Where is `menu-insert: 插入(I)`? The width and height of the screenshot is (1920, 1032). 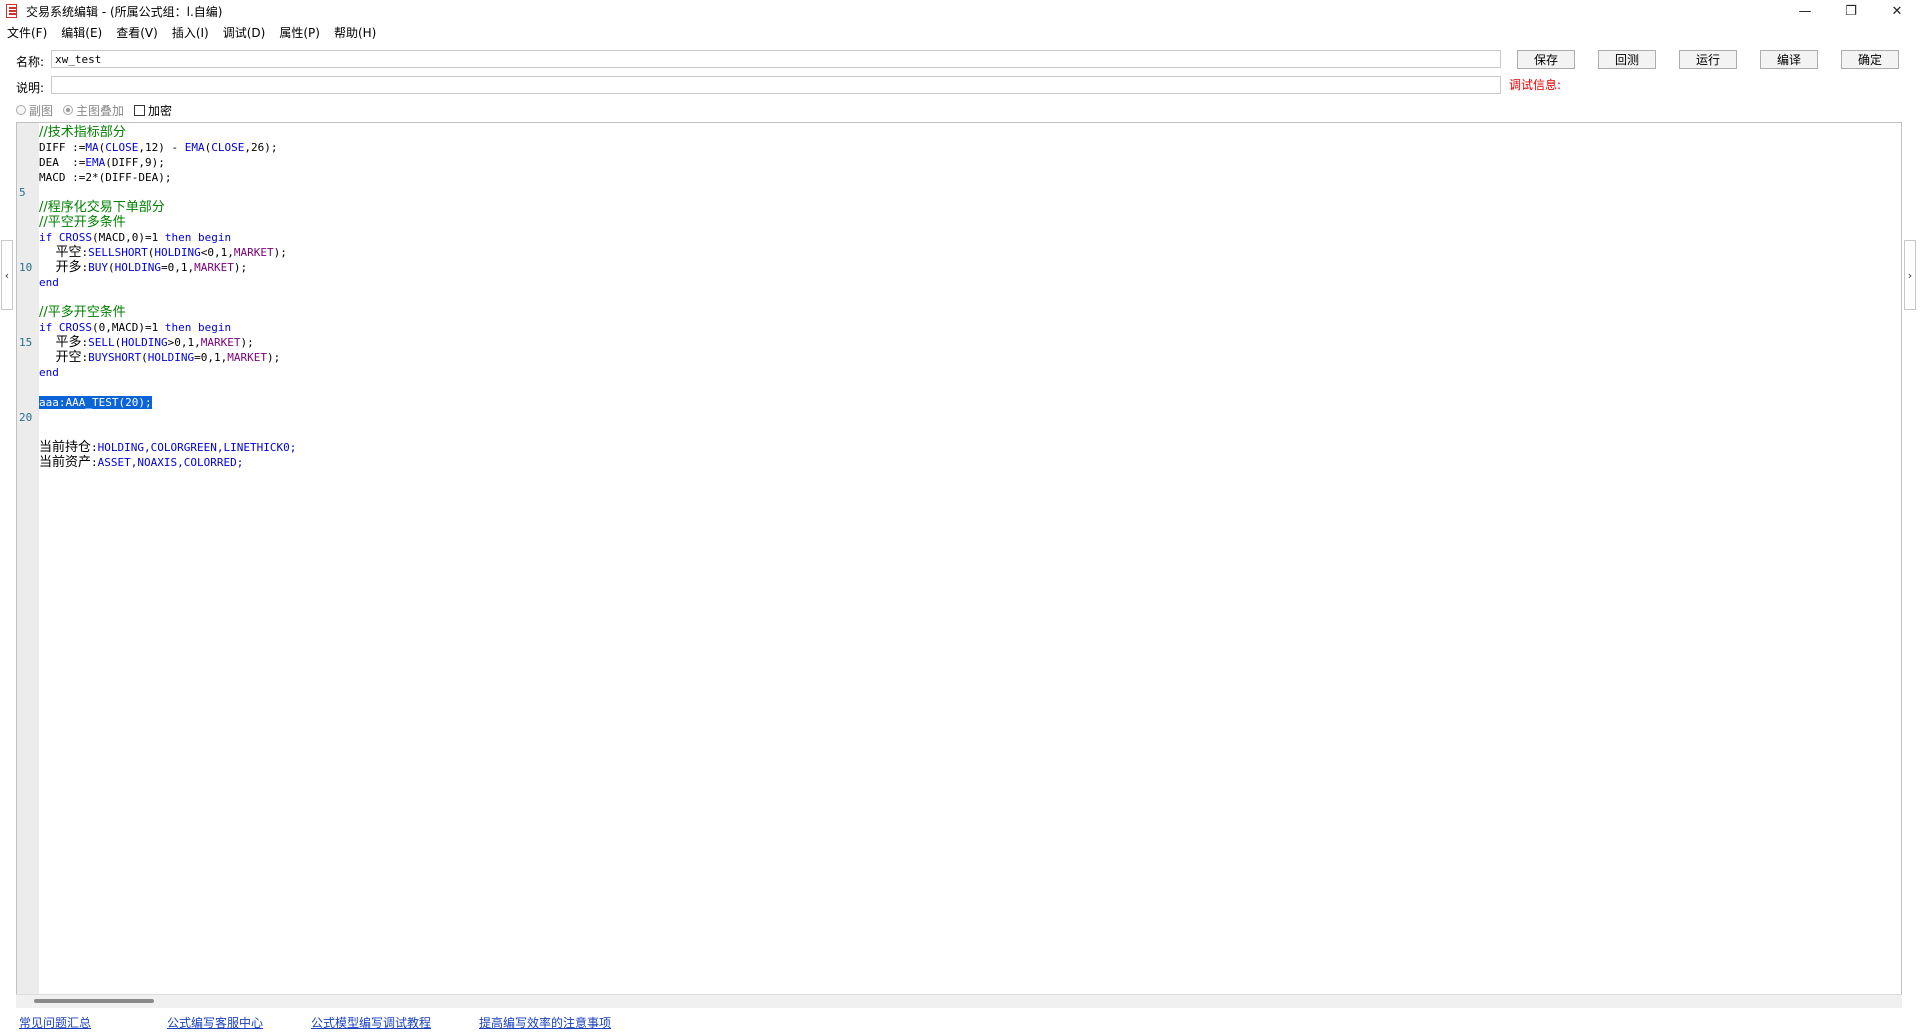 menu-insert: 插入(I) is located at coordinates (190, 32).